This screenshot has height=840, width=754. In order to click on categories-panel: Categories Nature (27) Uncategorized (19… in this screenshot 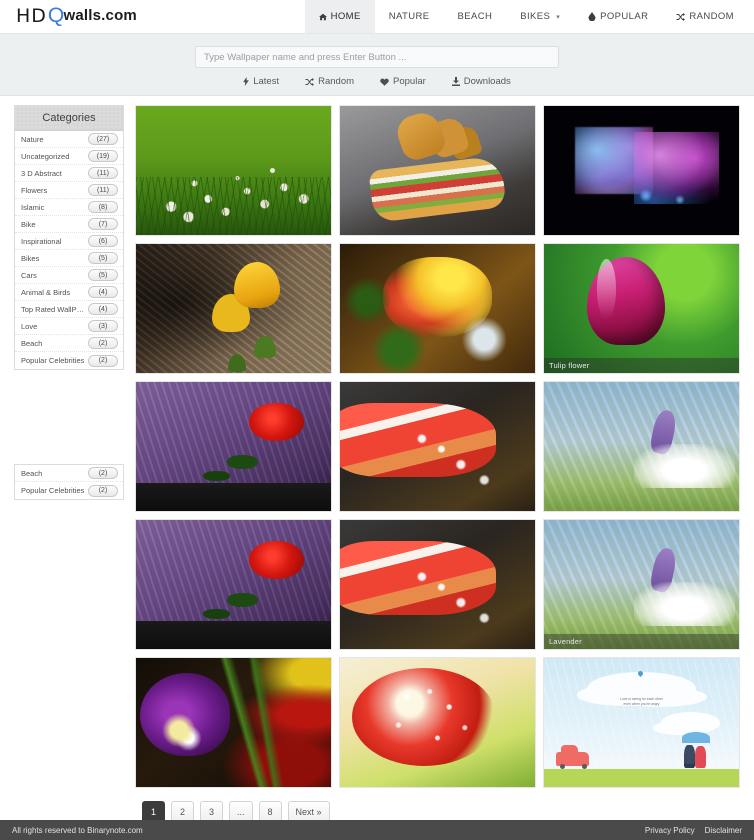, I will do `click(69, 237)`.